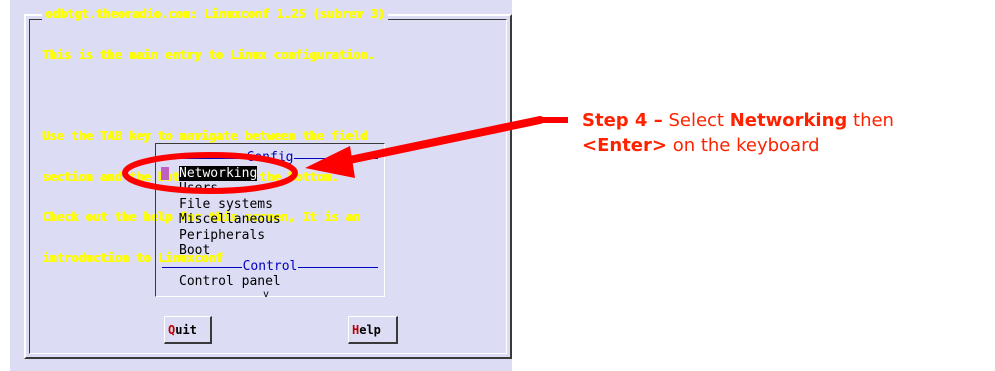 Image resolution: width=995 pixels, height=371 pixels. What do you see at coordinates (624, 145) in the screenshot?
I see `callout-key: <Enter>` at bounding box center [624, 145].